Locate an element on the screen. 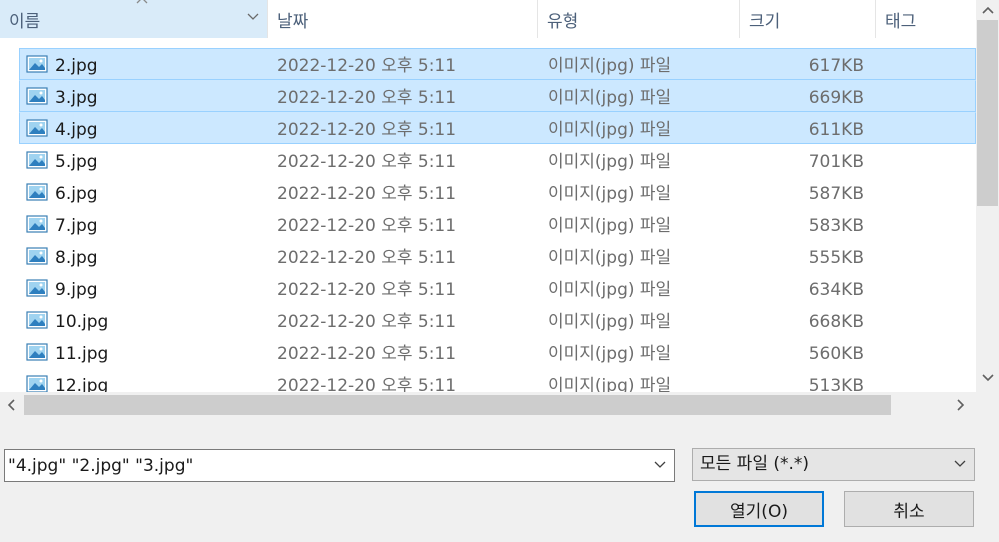 This screenshot has height=542, width=999. column-header-bar: 이름 날짜 유형 크기 태그 is located at coordinates (488, 19).